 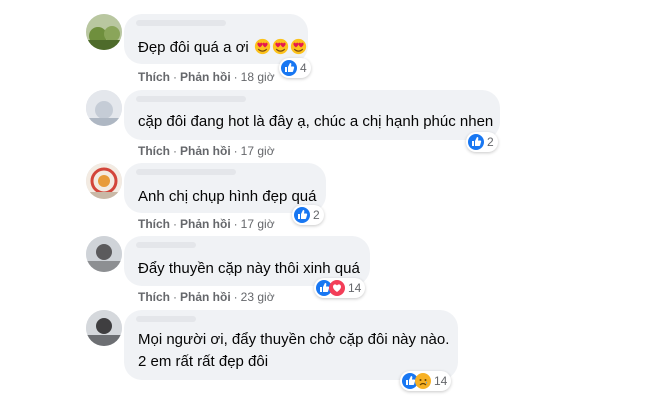 I want to click on timestamp: 23 giờ, so click(x=258, y=297).